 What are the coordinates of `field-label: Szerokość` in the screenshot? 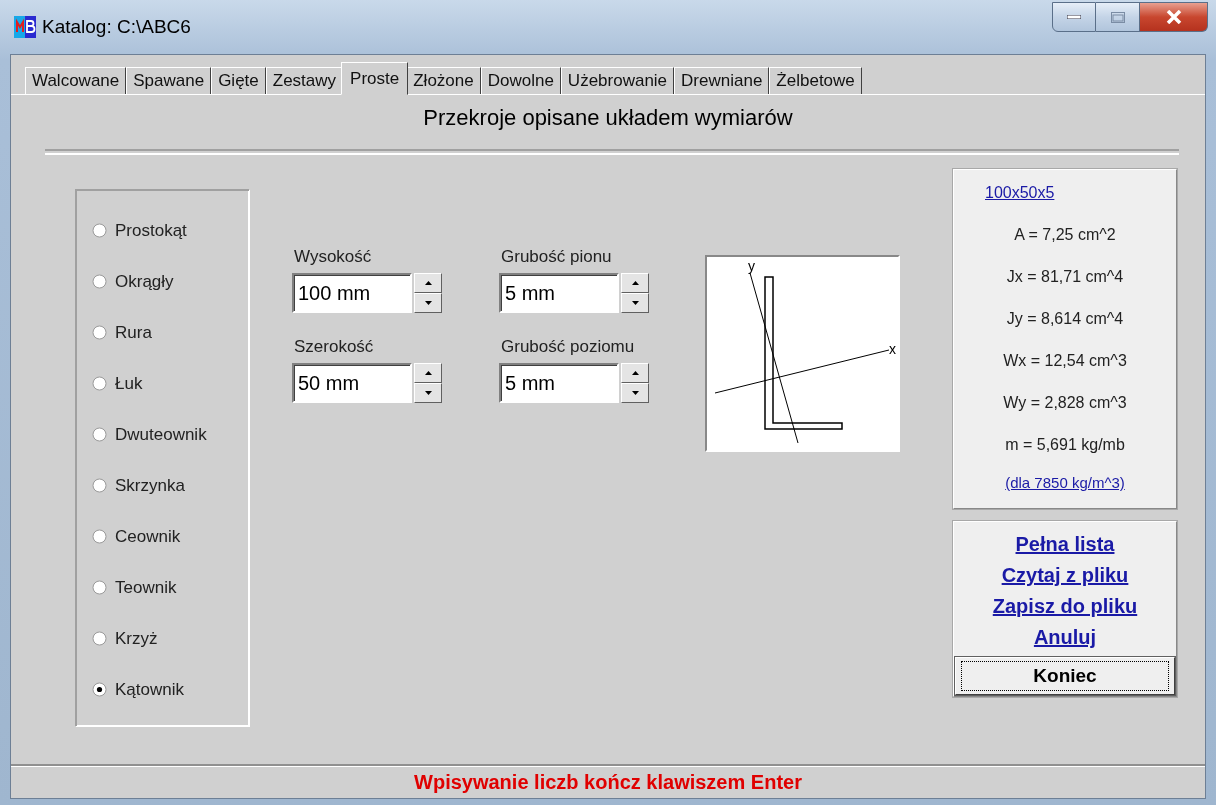 It's located at (334, 347).